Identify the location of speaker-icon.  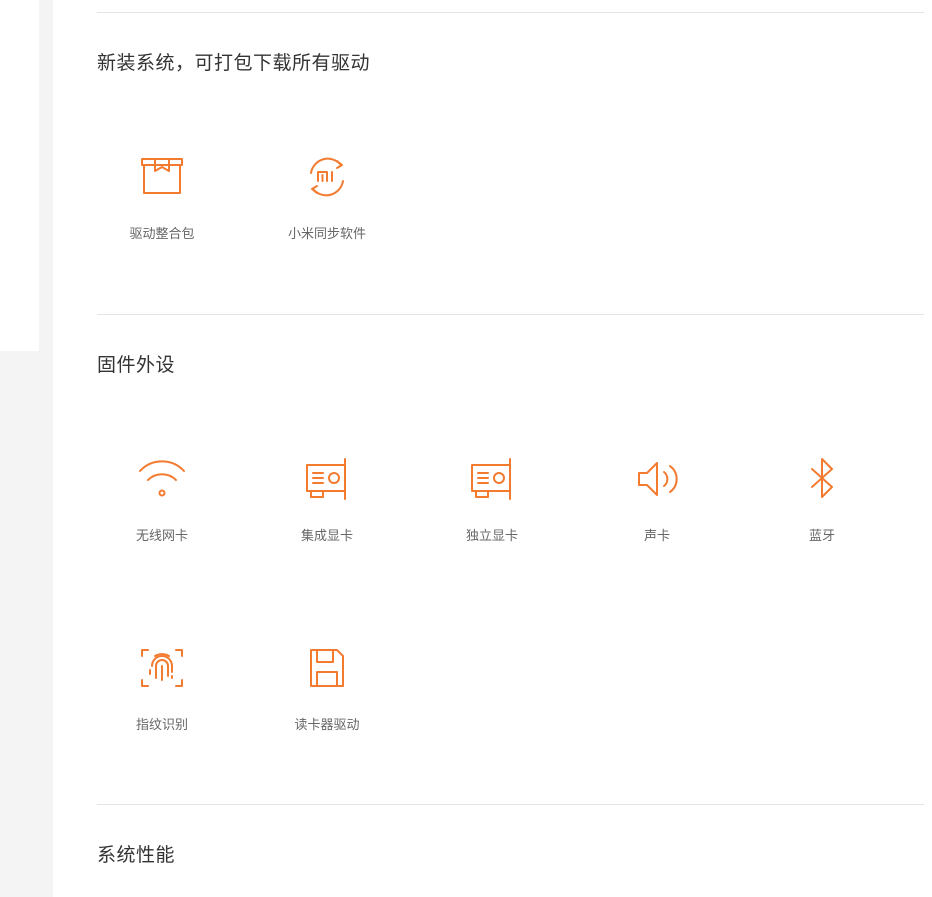
(657, 479).